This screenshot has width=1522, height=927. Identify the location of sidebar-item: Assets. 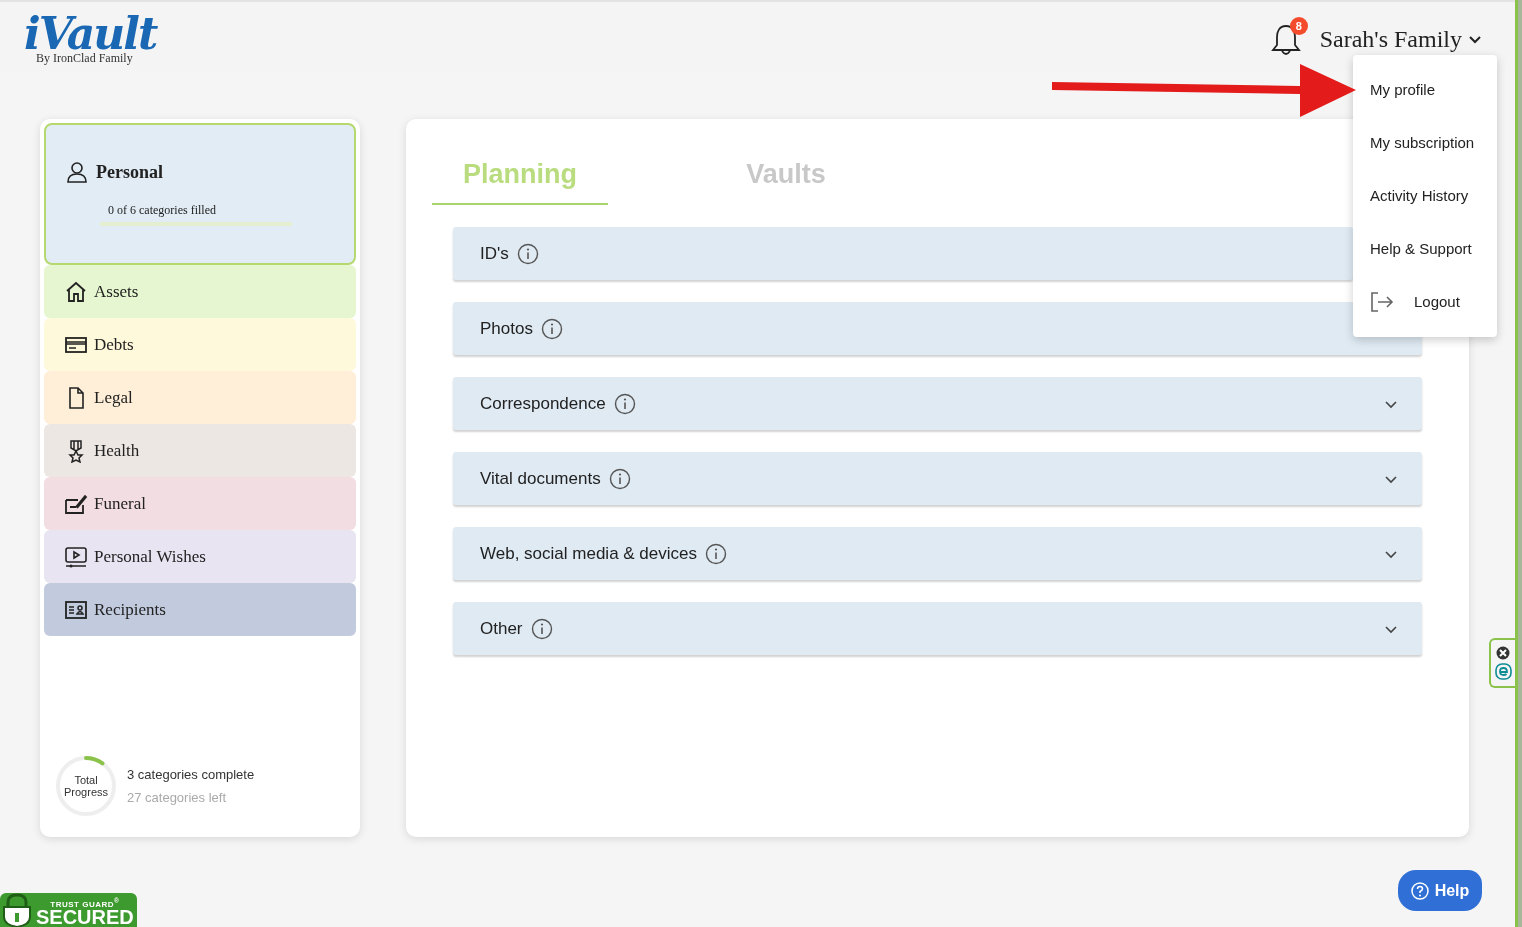
(200, 291).